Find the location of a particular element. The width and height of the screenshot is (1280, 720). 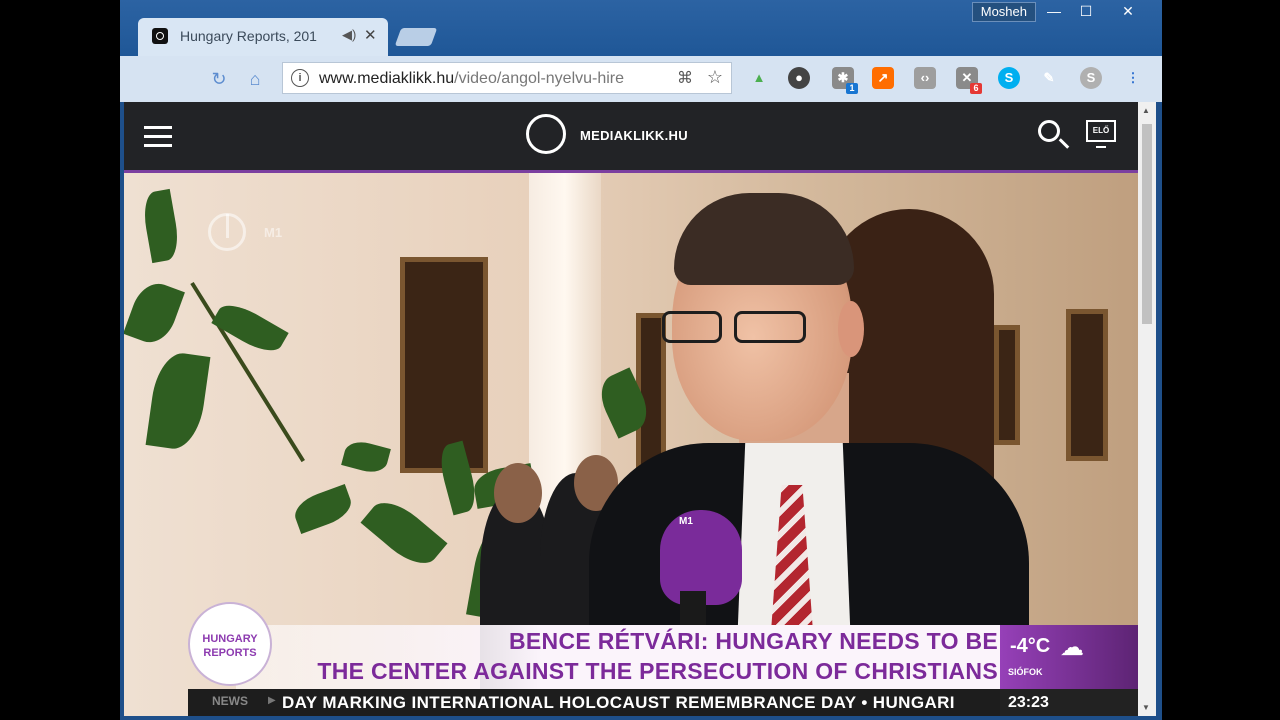

broadcast-clock: 23:23 is located at coordinates (1069, 702).